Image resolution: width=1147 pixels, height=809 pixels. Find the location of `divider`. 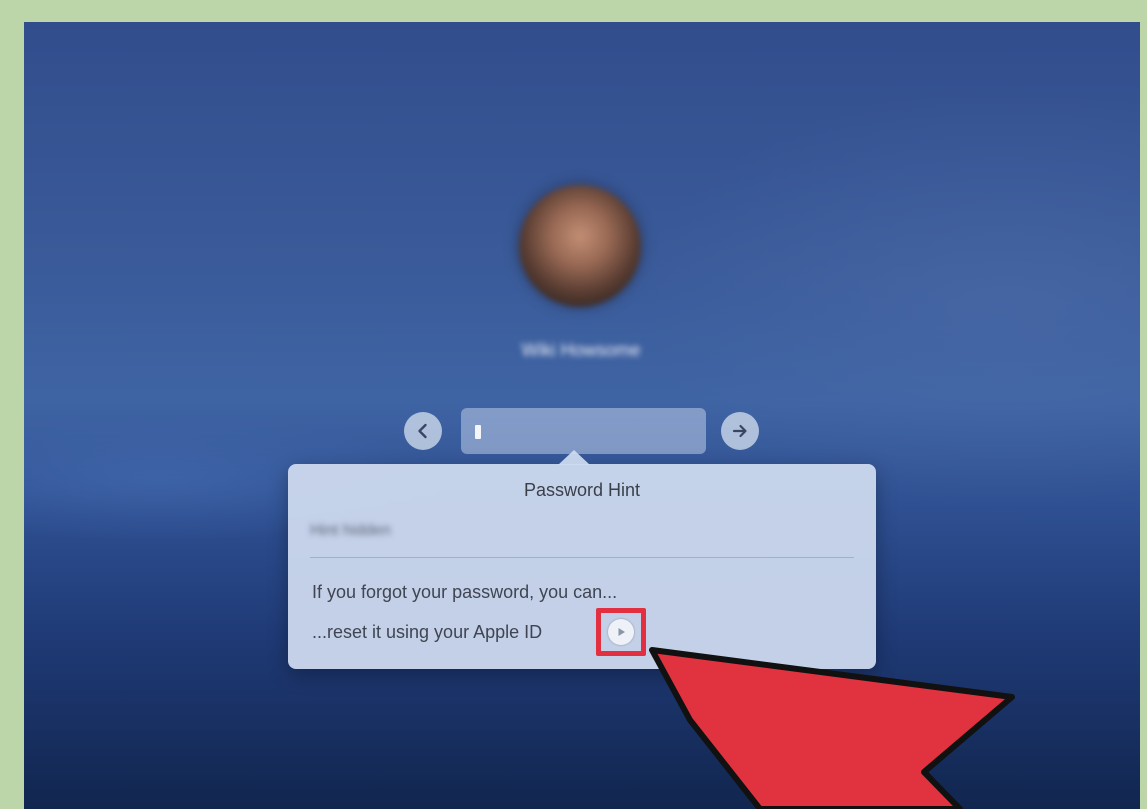

divider is located at coordinates (582, 557).